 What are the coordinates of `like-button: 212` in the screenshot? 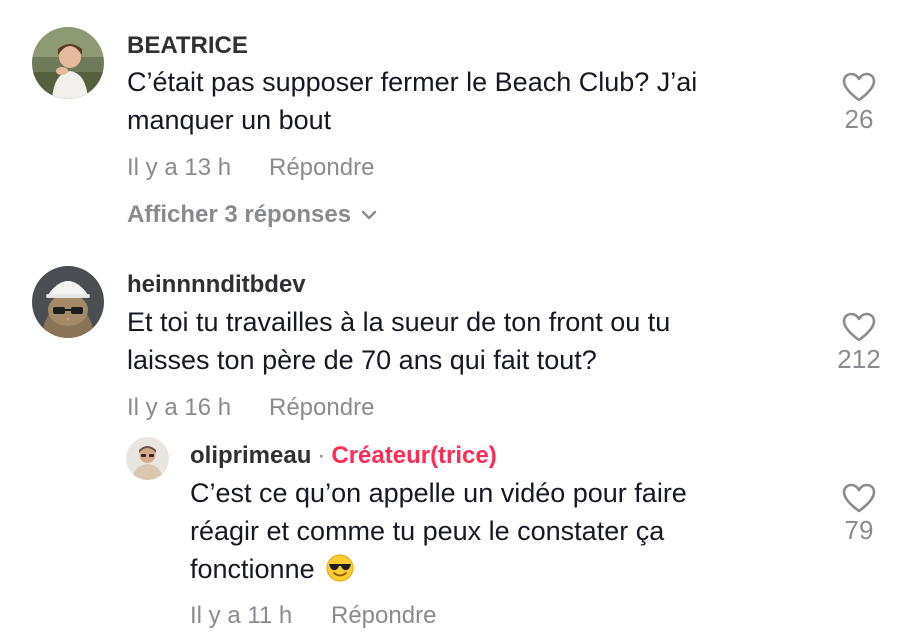 It's located at (859, 342).